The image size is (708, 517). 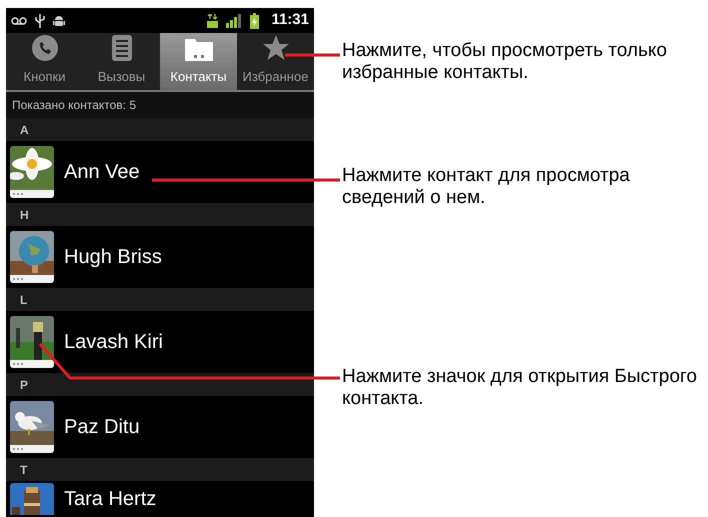 What do you see at coordinates (520, 388) in the screenshot?
I see `callout-text: Нажмите значок для открытия Быстрого контакта.` at bounding box center [520, 388].